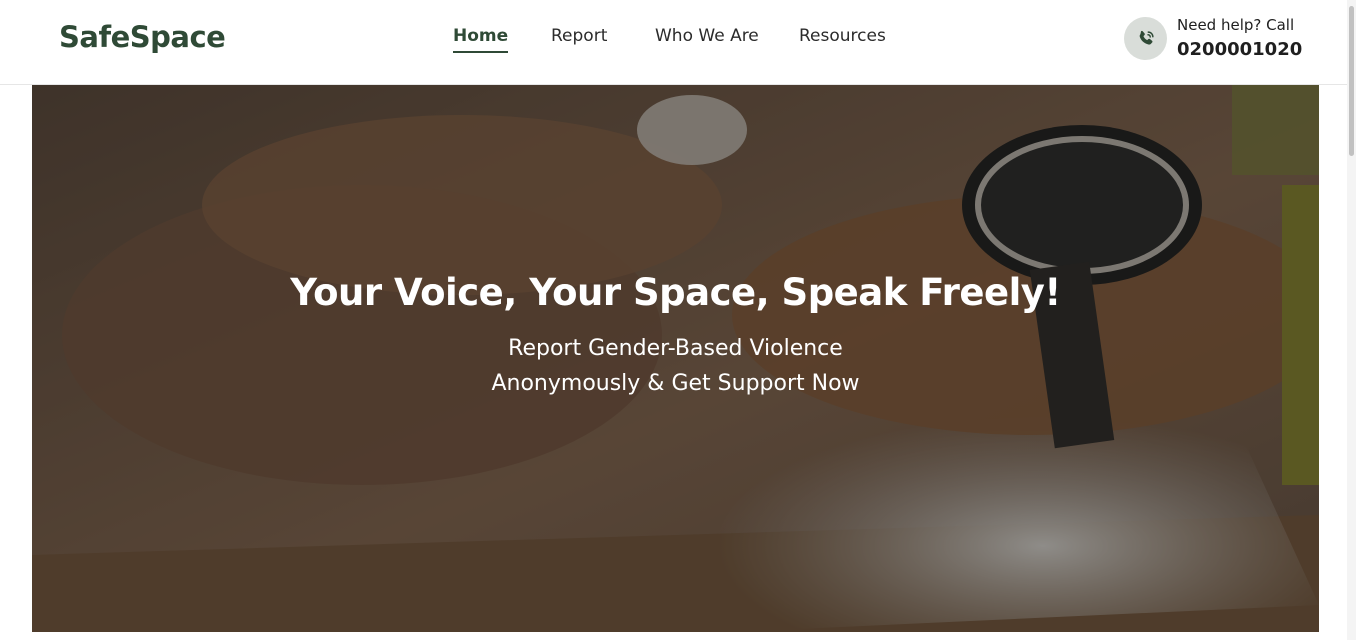  I want to click on nav-item-who-we-are: Who We Are, so click(707, 36).